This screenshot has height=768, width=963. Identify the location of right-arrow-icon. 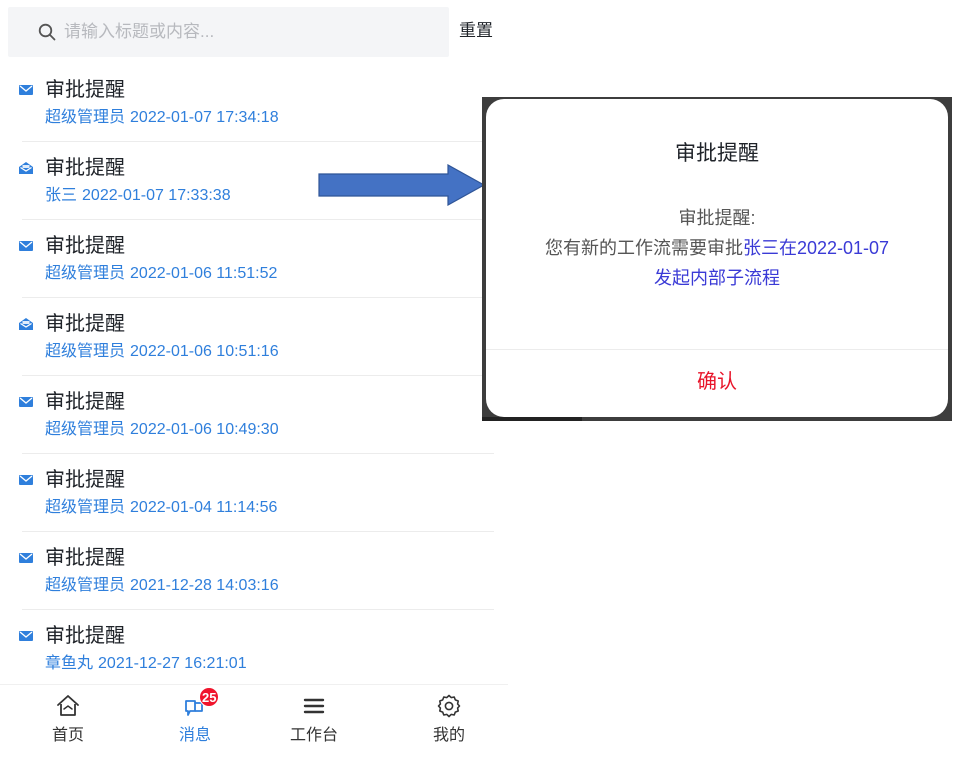
(402, 185).